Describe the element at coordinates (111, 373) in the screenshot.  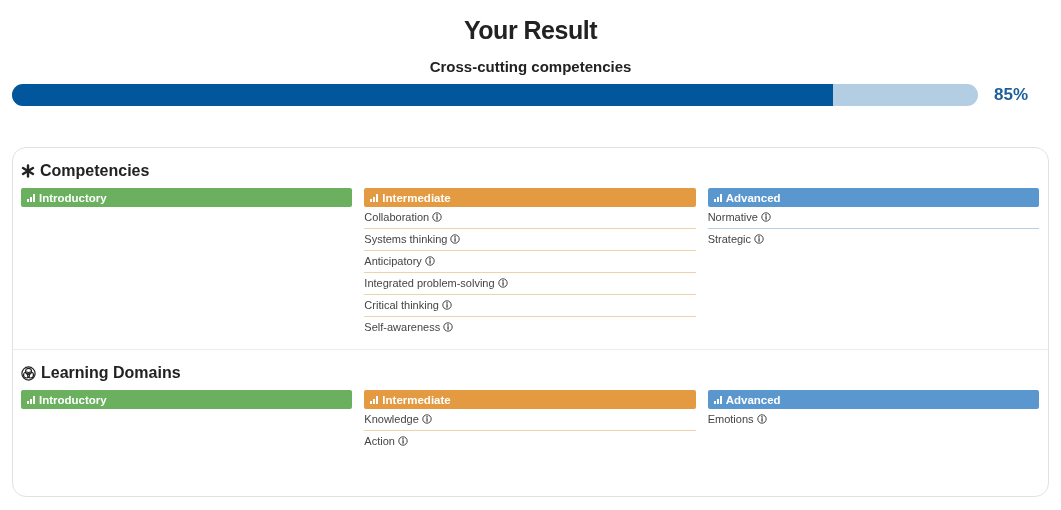
I see `section-title: Learning Domains` at that location.